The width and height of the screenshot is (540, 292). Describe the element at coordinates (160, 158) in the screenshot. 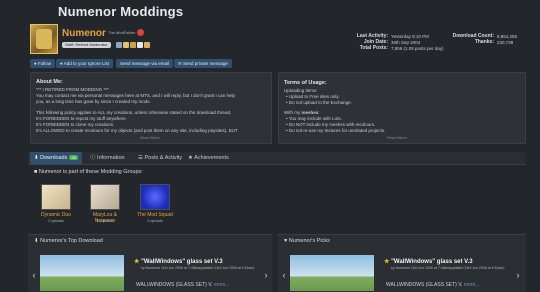

I see `tab-posts: ☰ Posts & Activity` at that location.